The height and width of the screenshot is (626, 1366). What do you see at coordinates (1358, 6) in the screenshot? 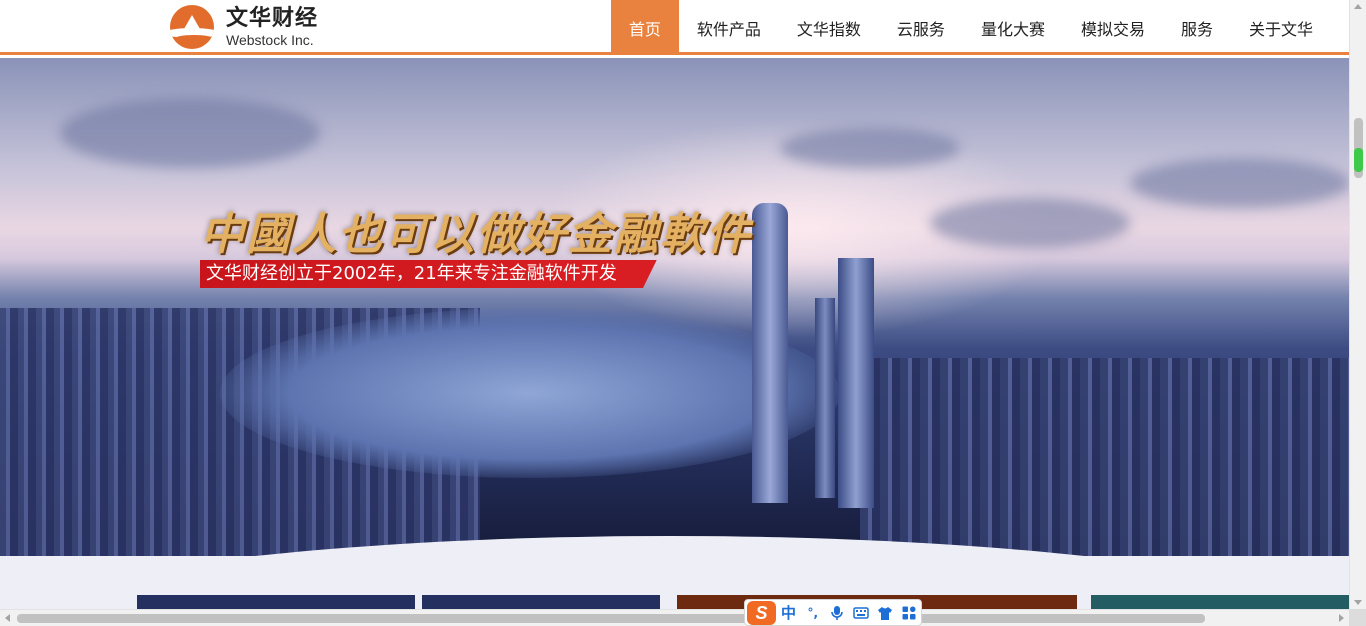
I see `scroll-up-arrow-icon` at bounding box center [1358, 6].